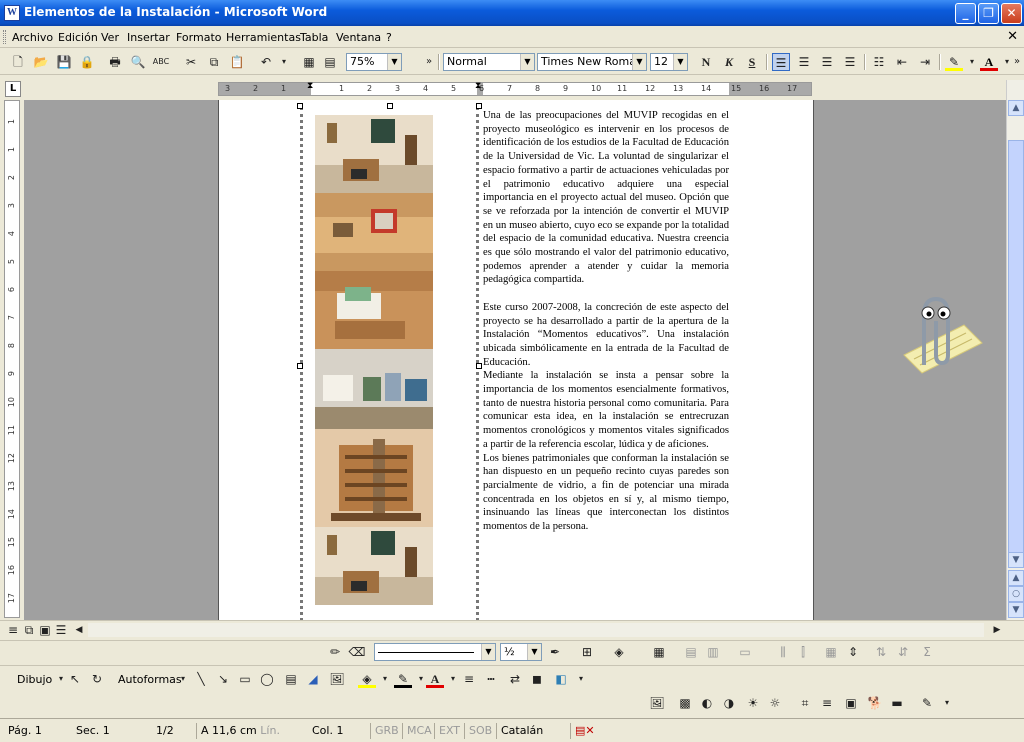  What do you see at coordinates (358, 37) in the screenshot?
I see `menu-ventana: Ventana` at bounding box center [358, 37].